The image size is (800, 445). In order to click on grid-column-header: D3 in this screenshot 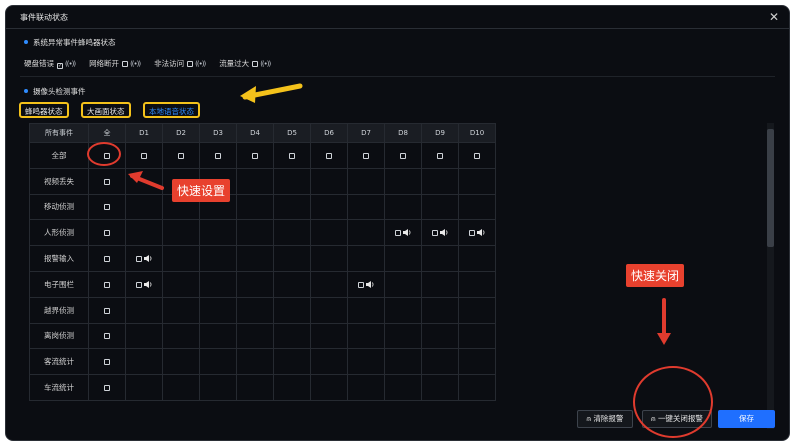, I will do `click(218, 133)`.